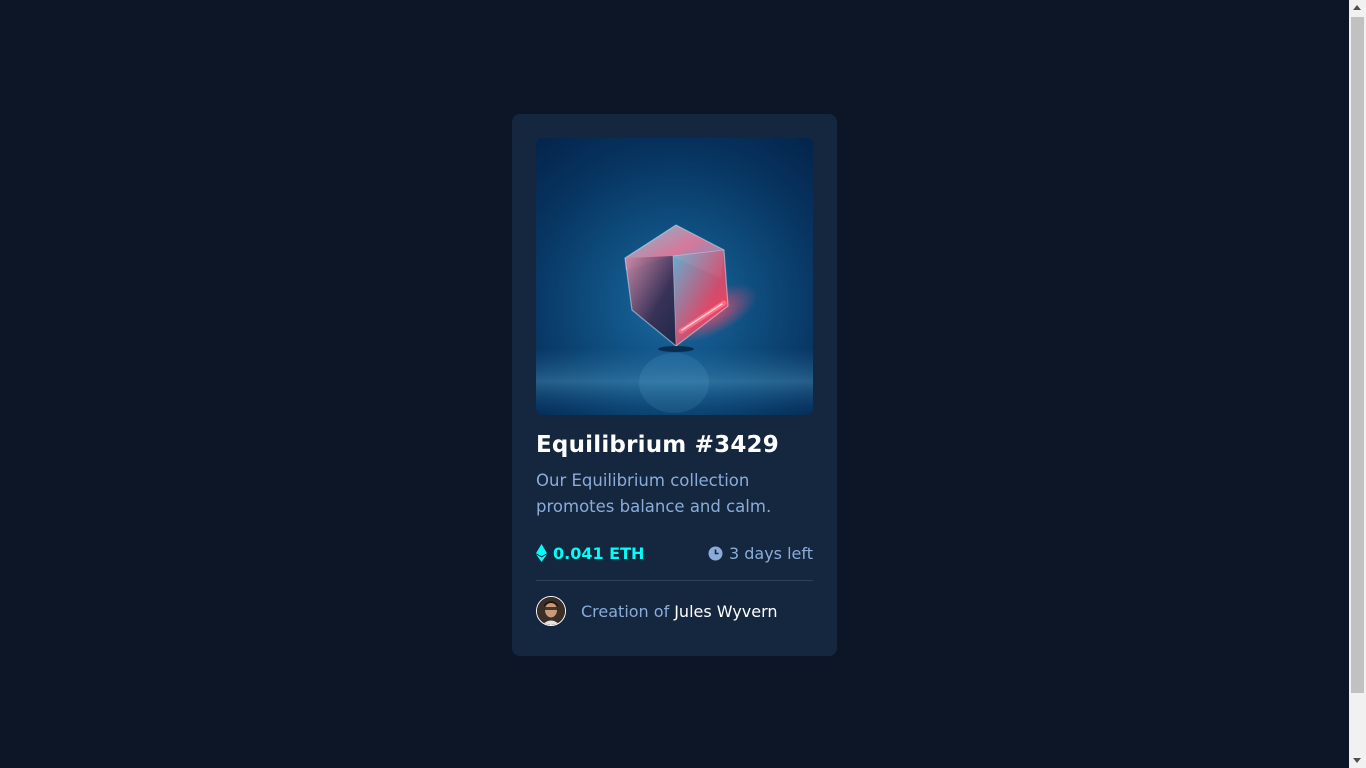  I want to click on creator: Creation of Jules Wyvern, so click(674, 611).